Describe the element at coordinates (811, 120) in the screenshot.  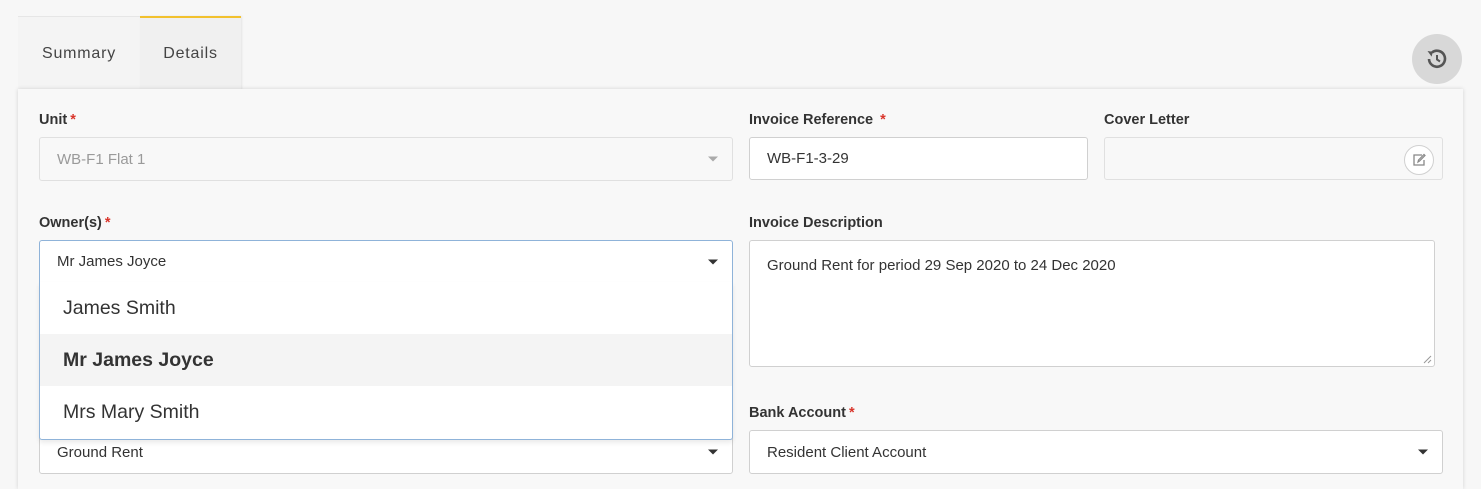
I see `invoice-reference-label-text: Invoice Reference` at that location.